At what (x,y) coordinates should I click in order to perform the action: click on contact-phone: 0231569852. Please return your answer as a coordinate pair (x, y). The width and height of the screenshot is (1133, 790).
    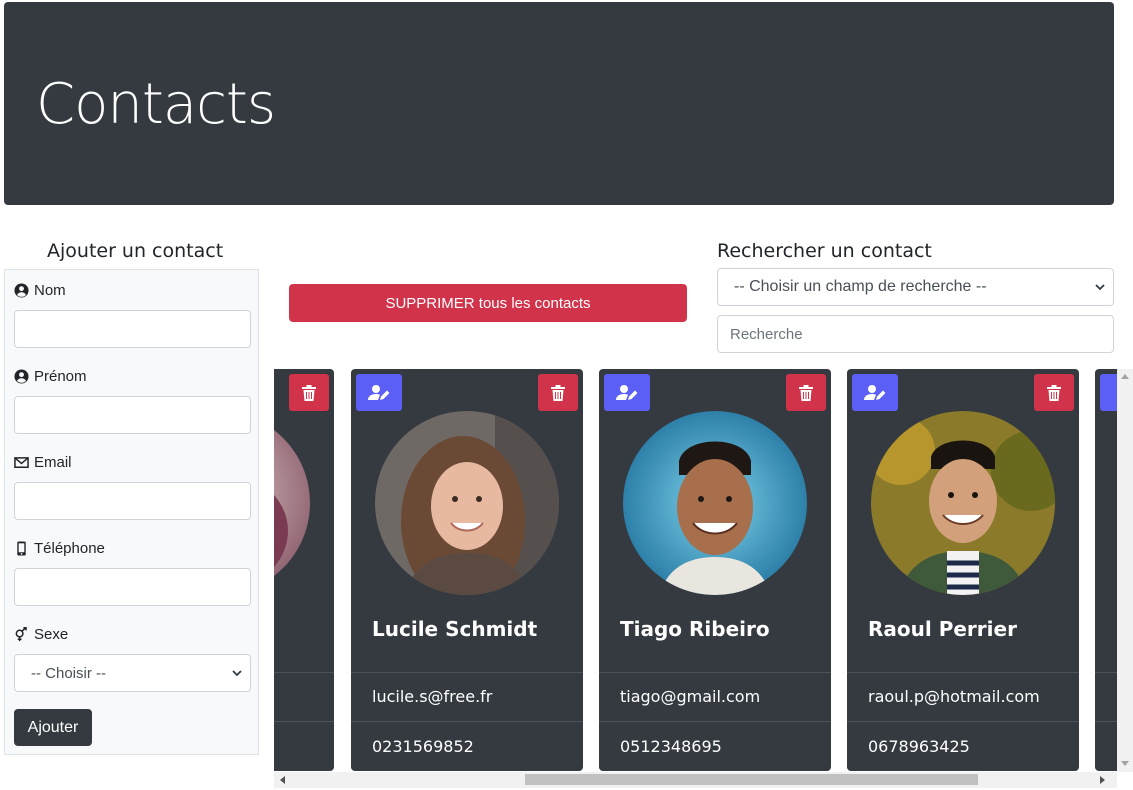
    Looking at the image, I should click on (423, 746).